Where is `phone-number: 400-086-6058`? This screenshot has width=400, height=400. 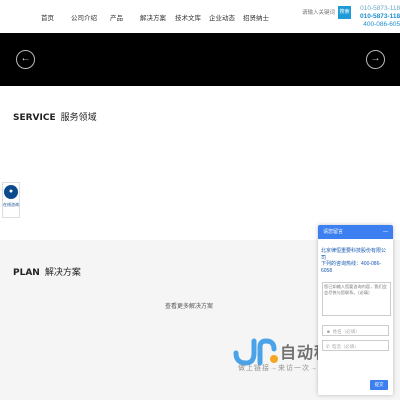 phone-number: 400-086-6058 is located at coordinates (381, 24).